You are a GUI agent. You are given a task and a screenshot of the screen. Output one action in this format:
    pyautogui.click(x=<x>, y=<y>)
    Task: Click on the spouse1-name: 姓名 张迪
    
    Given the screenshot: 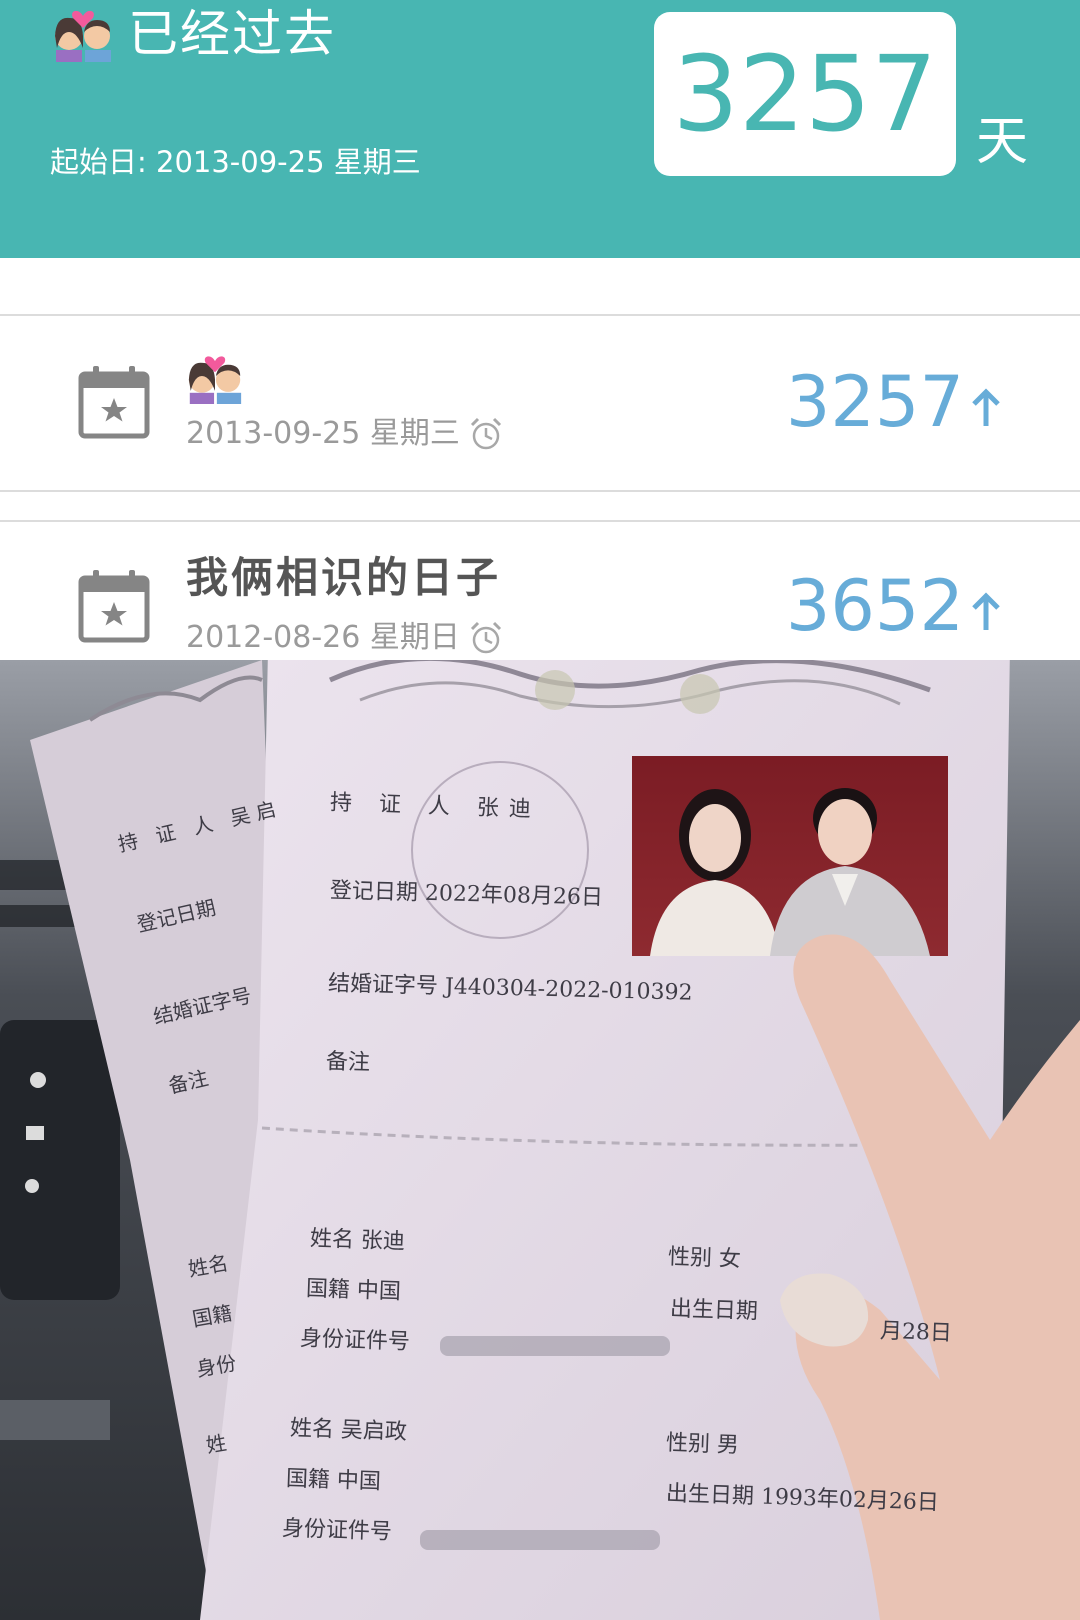 What is the action you would take?
    pyautogui.click(x=357, y=1240)
    